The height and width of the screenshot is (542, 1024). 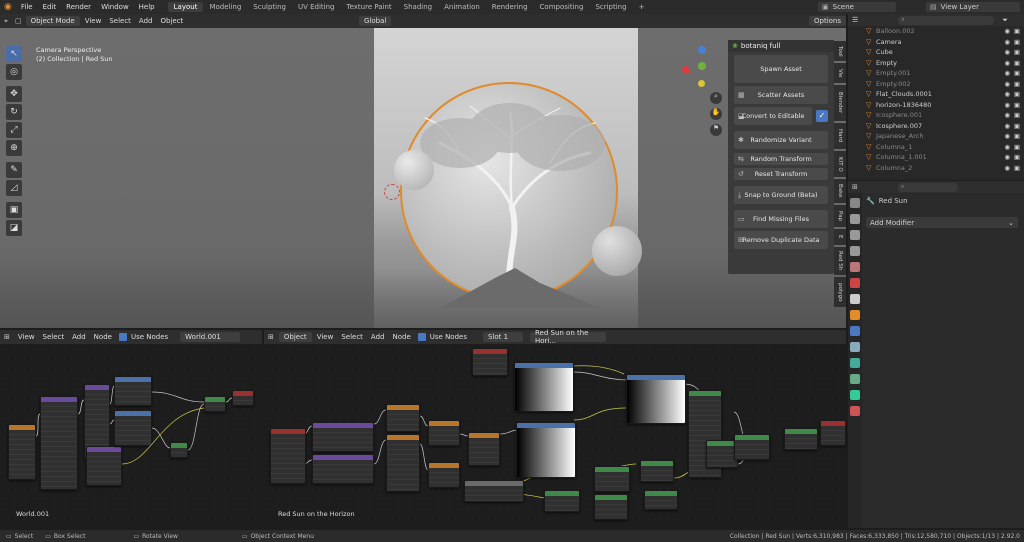 What do you see at coordinates (781, 69) in the screenshot?
I see `spawn-asset-button: Spawn Asset` at bounding box center [781, 69].